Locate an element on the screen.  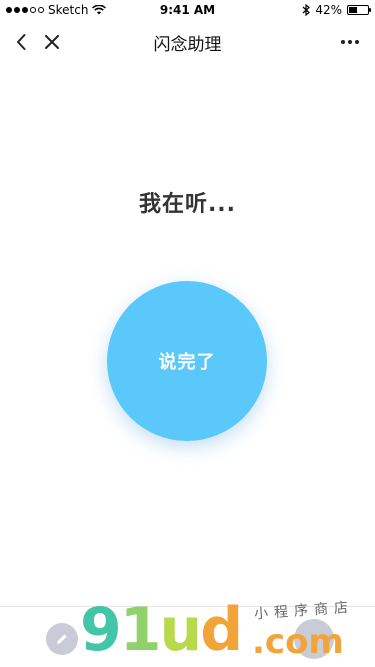
battery-icon is located at coordinates (359, 10).